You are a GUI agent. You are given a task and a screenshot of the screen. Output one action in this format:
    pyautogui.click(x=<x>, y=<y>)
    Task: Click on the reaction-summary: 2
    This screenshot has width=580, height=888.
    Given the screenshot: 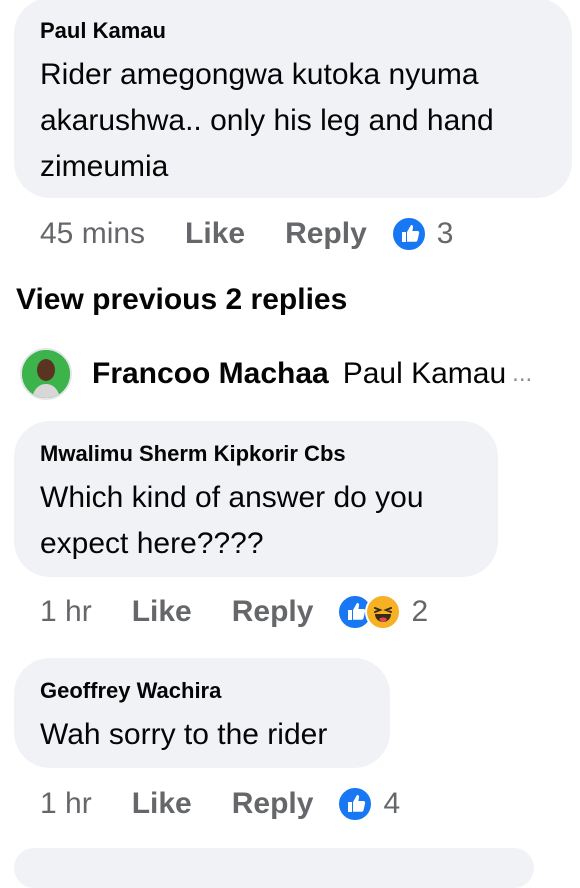 What is the action you would take?
    pyautogui.click(x=382, y=612)
    